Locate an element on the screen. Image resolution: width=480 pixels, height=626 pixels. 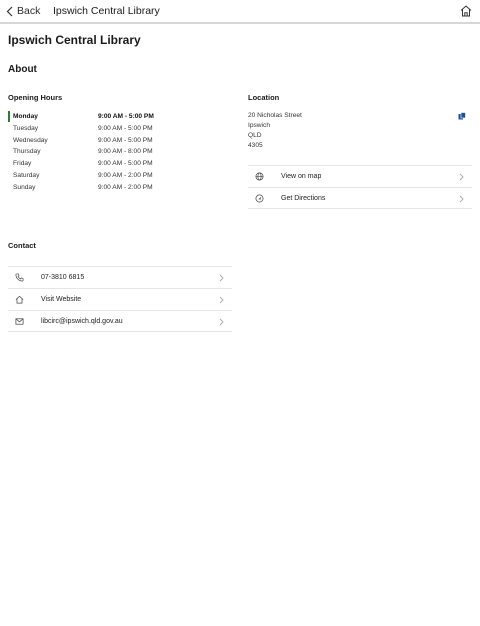
hours-value: 9:00 AM - 8:00 PM is located at coordinates (125, 152).